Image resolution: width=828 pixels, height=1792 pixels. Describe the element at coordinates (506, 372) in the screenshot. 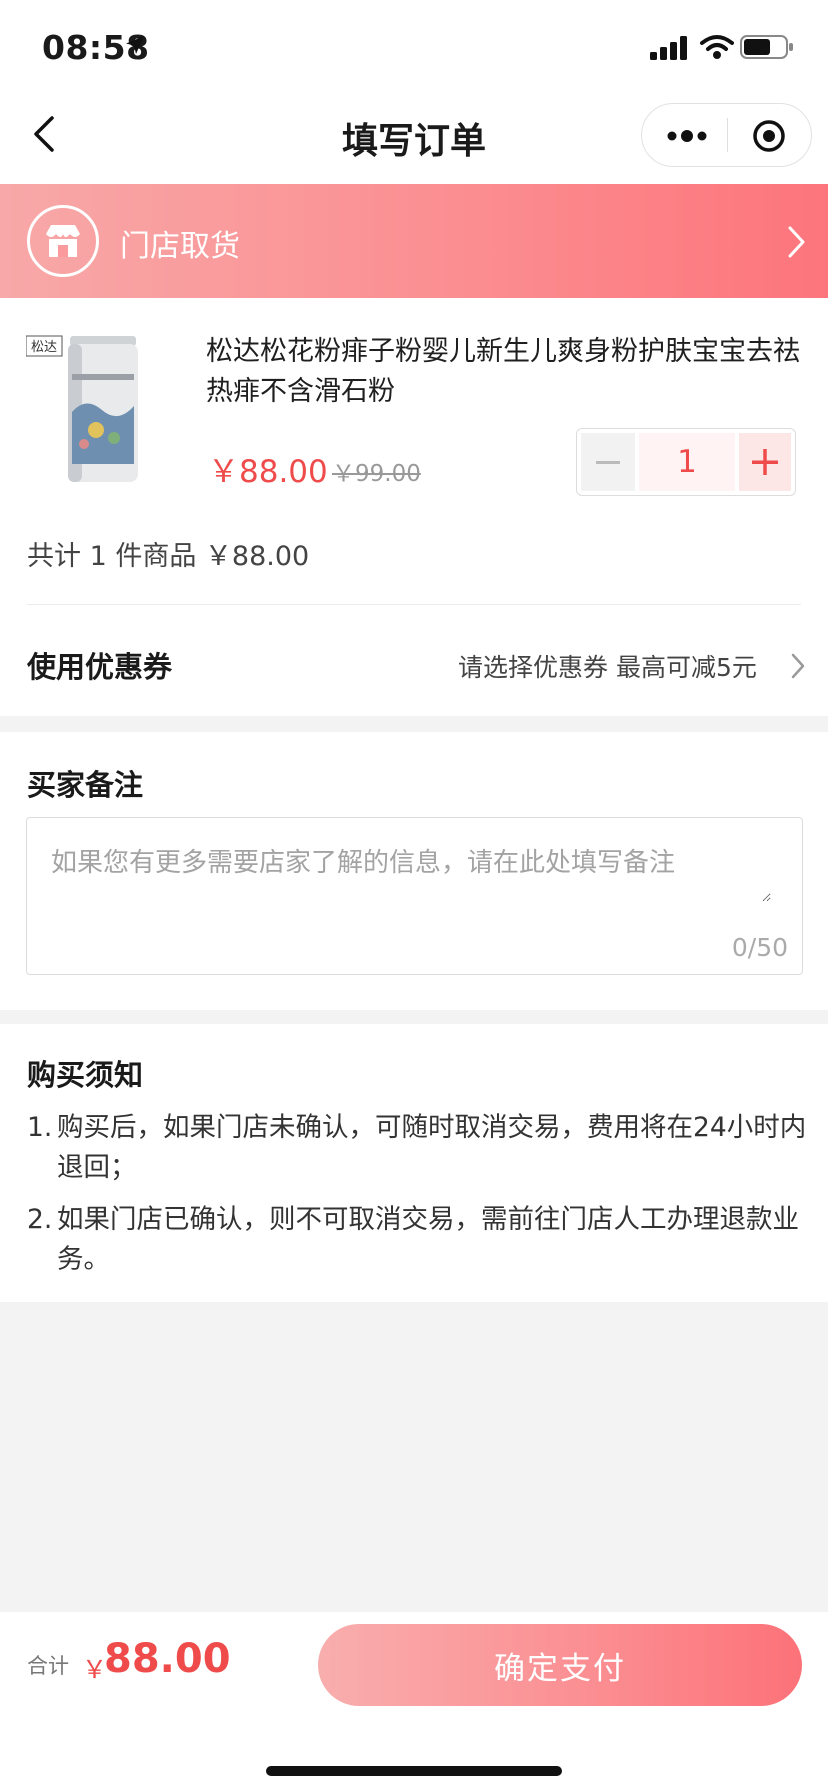

I see `product-title: 松达松花粉痱子粉婴儿新生儿爽身粉护肤宝宝去祛热痱不含滑石粉` at that location.